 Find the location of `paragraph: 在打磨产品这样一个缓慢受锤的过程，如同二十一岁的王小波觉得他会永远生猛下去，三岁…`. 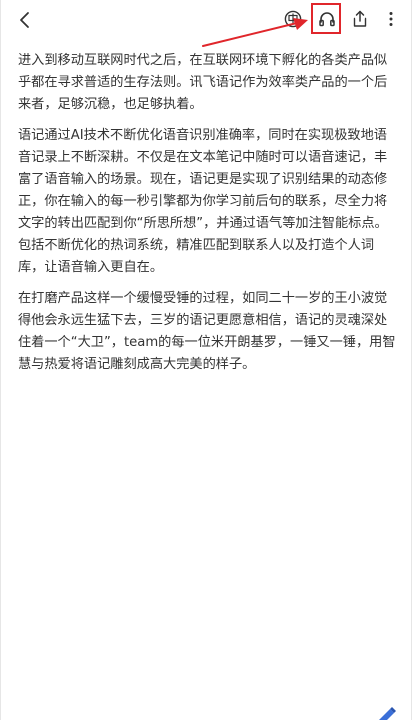

paragraph: 在打磨产品这样一个缓慢受锤的过程，如同二十一岁的王小波觉得他会永远生猛下去，三岁… is located at coordinates (207, 331).